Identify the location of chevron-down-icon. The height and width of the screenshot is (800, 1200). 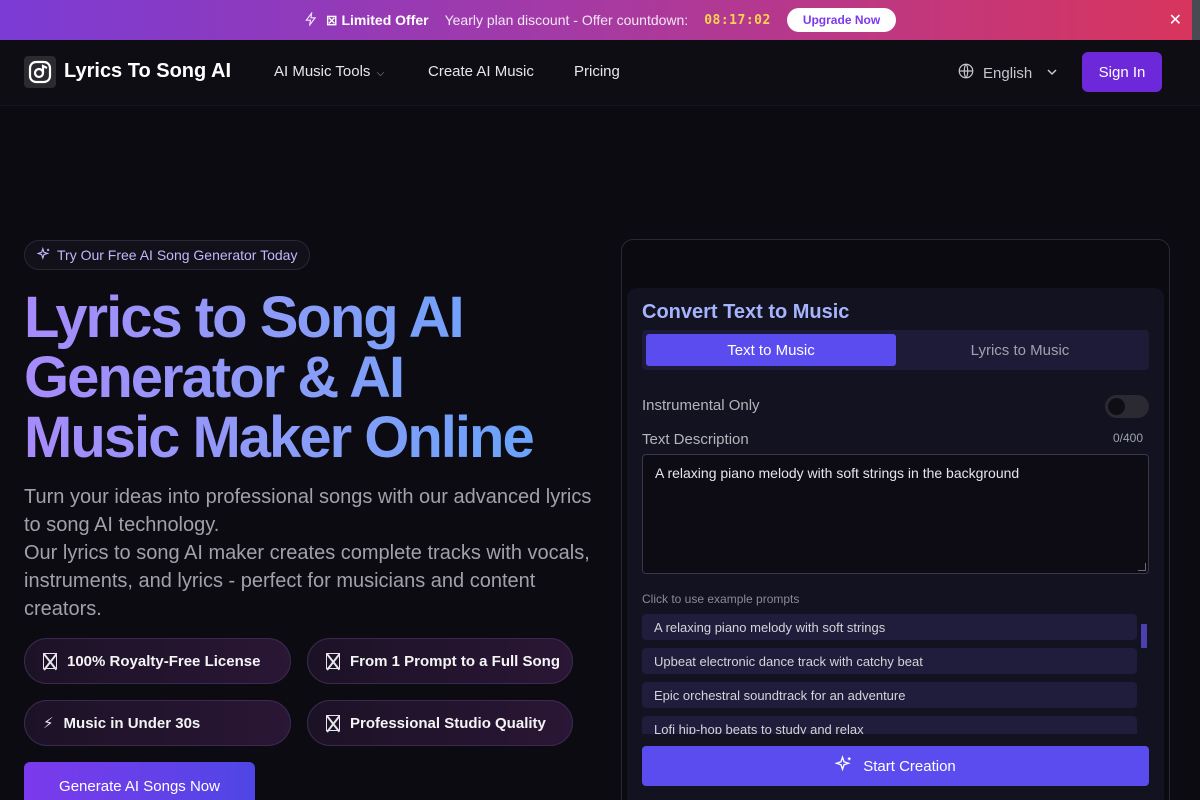
(1052, 73).